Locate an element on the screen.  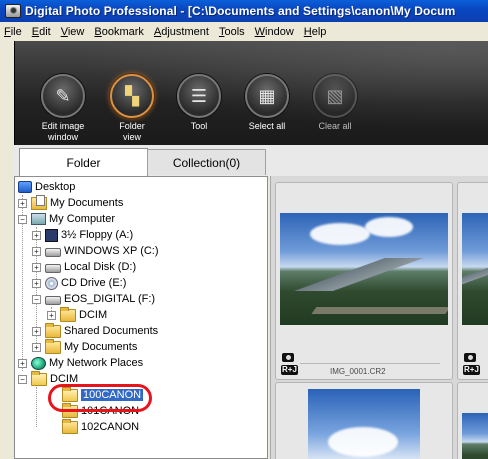
tree-item-shared-documents: + Shared Documents is located at coordinates (95, 330).